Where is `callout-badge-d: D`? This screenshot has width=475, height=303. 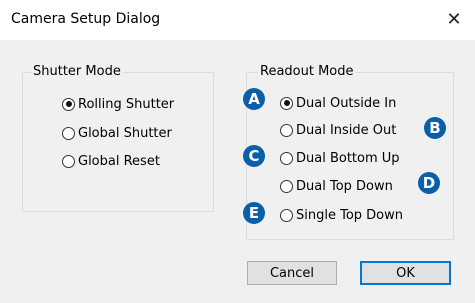 callout-badge-d: D is located at coordinates (429, 183).